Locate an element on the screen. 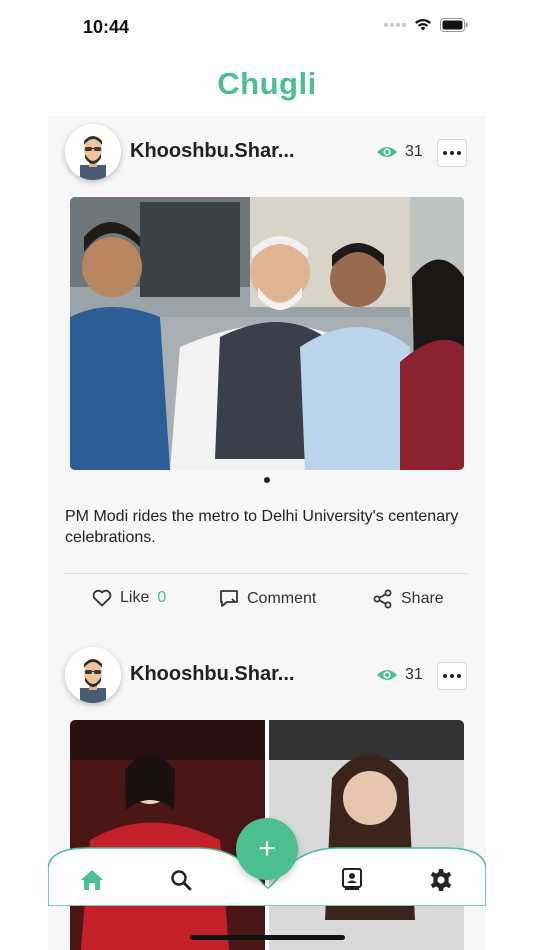 This screenshot has width=534, height=950. heart-icon is located at coordinates (102, 598).